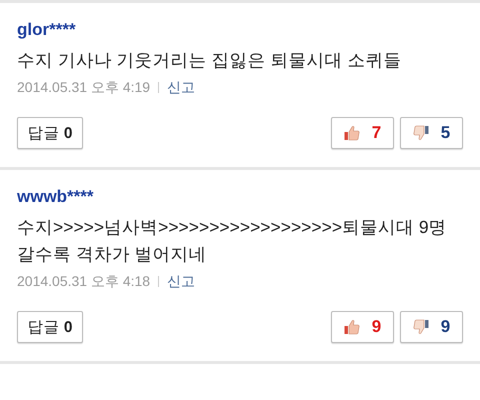 The image size is (480, 400). Describe the element at coordinates (83, 87) in the screenshot. I see `comment-date: 2014.05.31 오후 4:19` at that location.